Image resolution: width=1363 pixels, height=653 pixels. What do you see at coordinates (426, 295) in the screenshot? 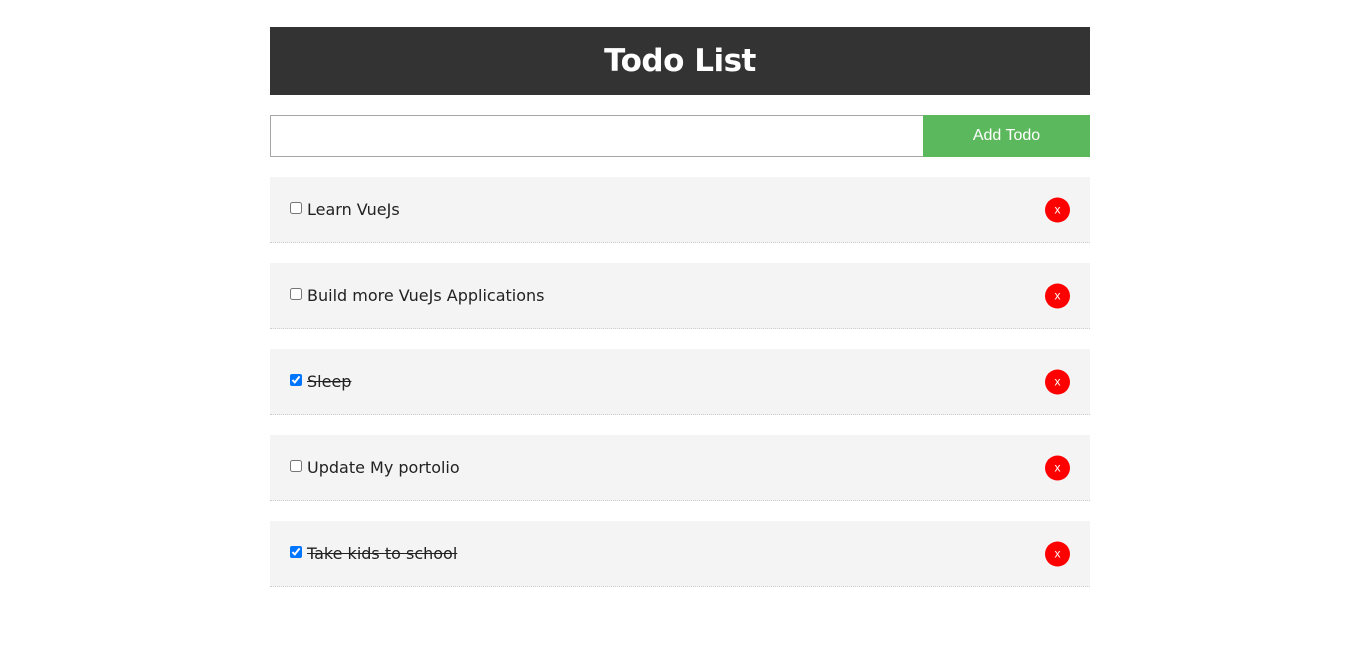
I see `todo-title: Build more VueJs Applications` at bounding box center [426, 295].